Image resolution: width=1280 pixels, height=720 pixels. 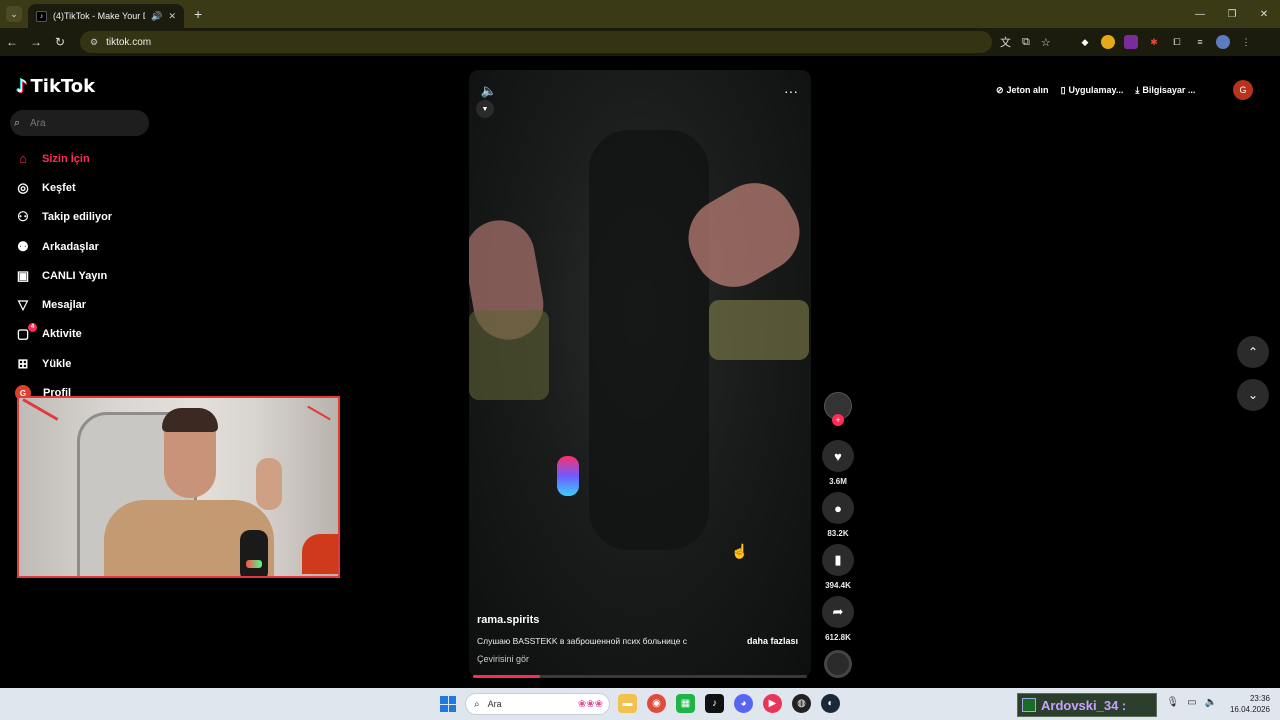 I want to click on browser-toolbar: ← → ↻ ⚙ tiktok.com 文 ⧉ ☆ ◆ ✱ ⧠ ≡ ⋮, so click(x=640, y=42).